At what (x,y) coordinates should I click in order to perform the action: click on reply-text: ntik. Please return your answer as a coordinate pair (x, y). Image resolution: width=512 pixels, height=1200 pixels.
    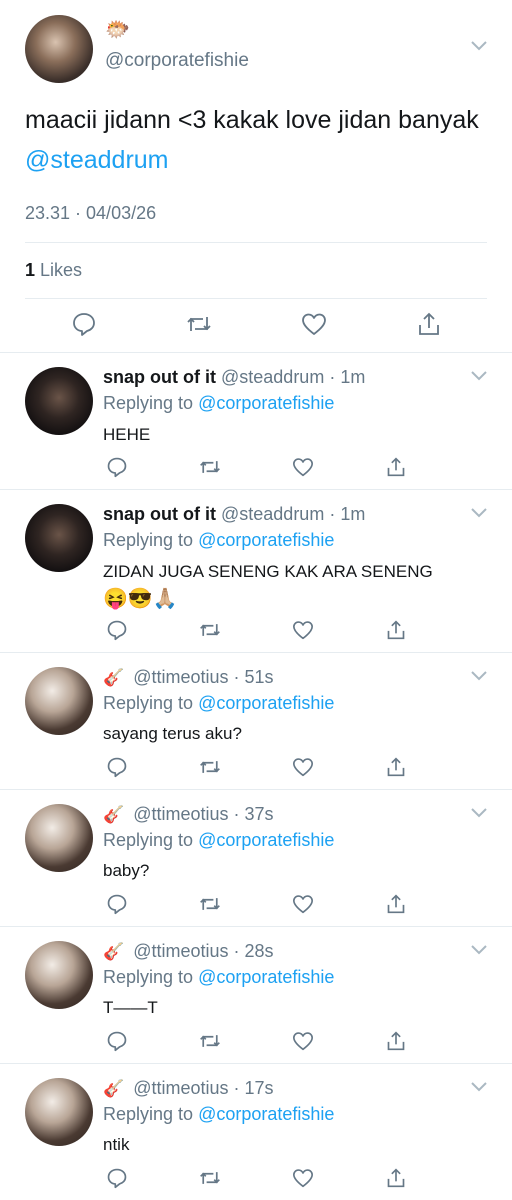
    Looking at the image, I should click on (116, 1144).